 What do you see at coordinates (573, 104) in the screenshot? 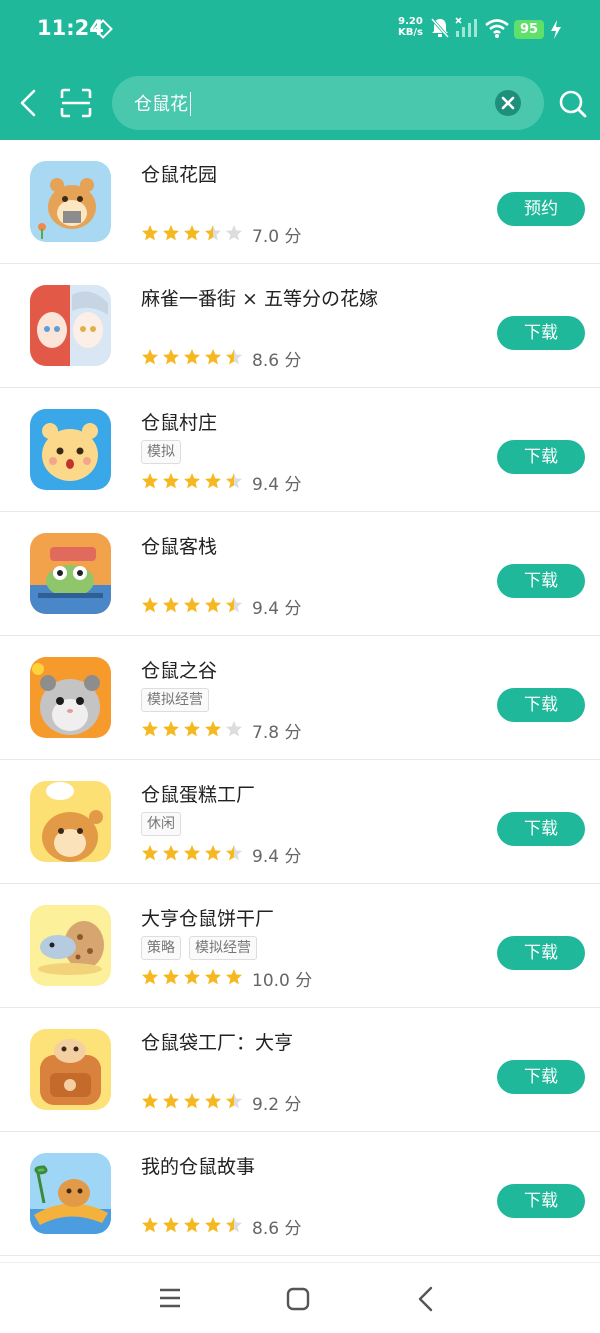
I see `search-icon` at bounding box center [573, 104].